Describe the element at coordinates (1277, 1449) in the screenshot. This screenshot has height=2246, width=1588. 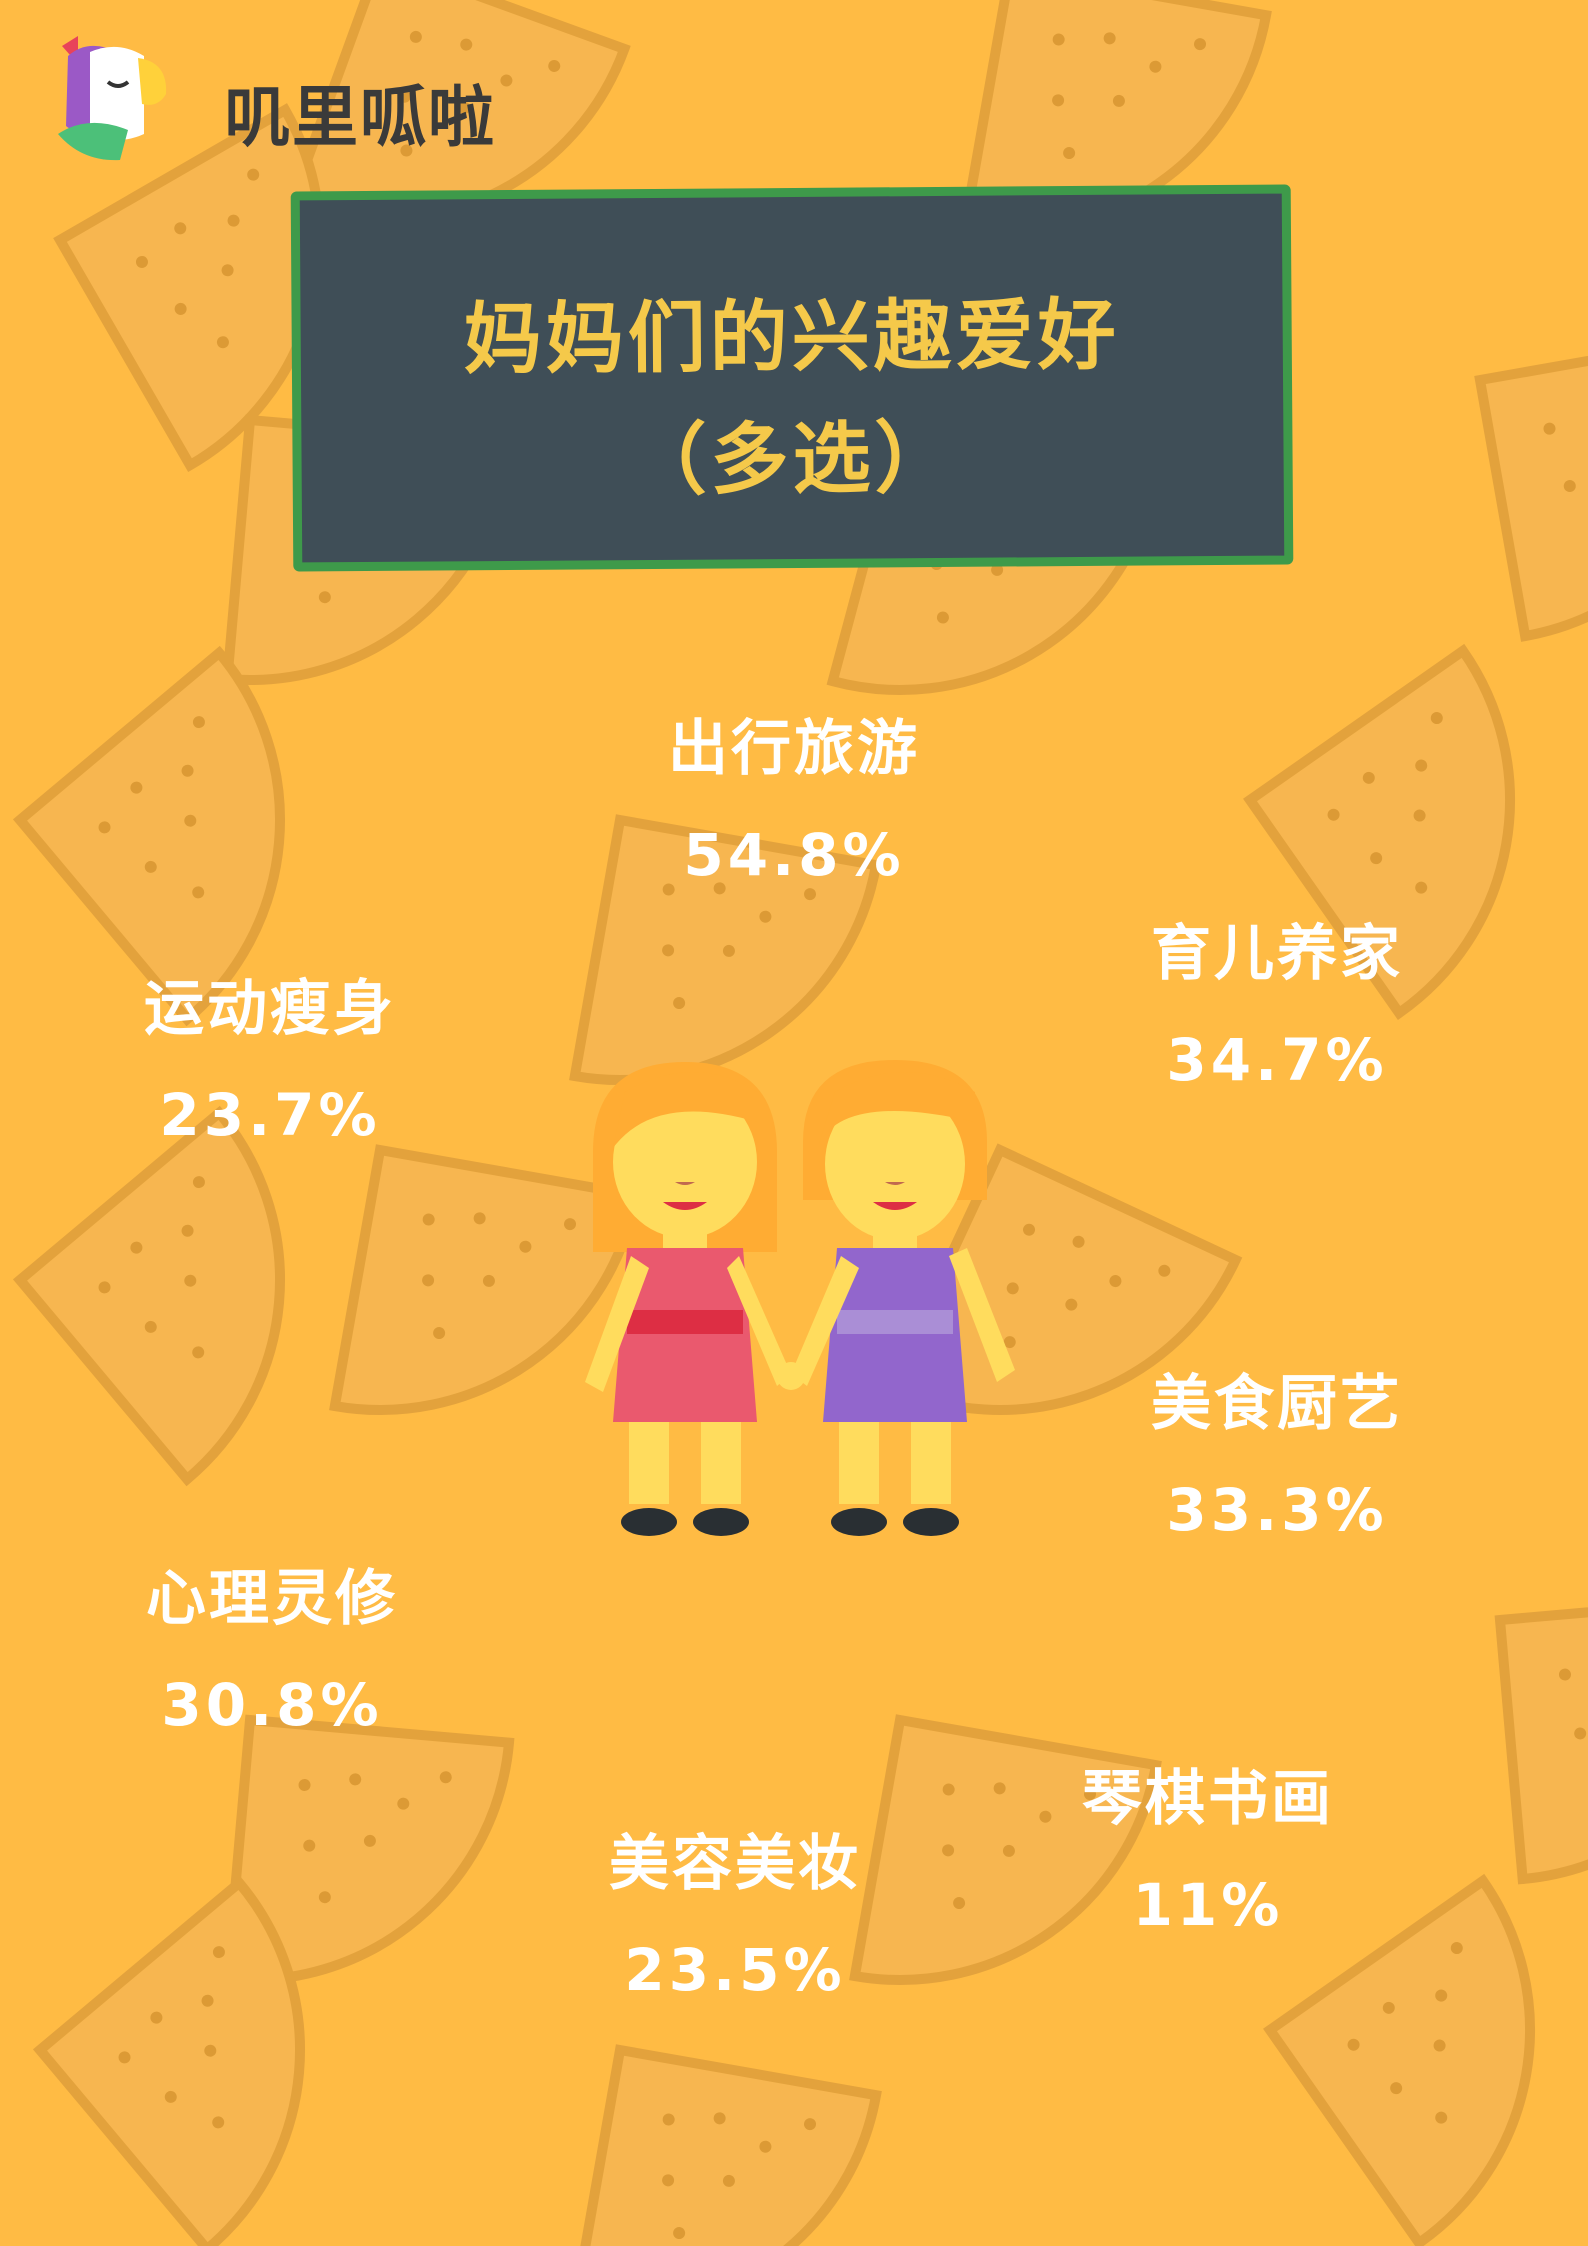
I see `hobby-item: 美食厨艺 33.3%` at that location.